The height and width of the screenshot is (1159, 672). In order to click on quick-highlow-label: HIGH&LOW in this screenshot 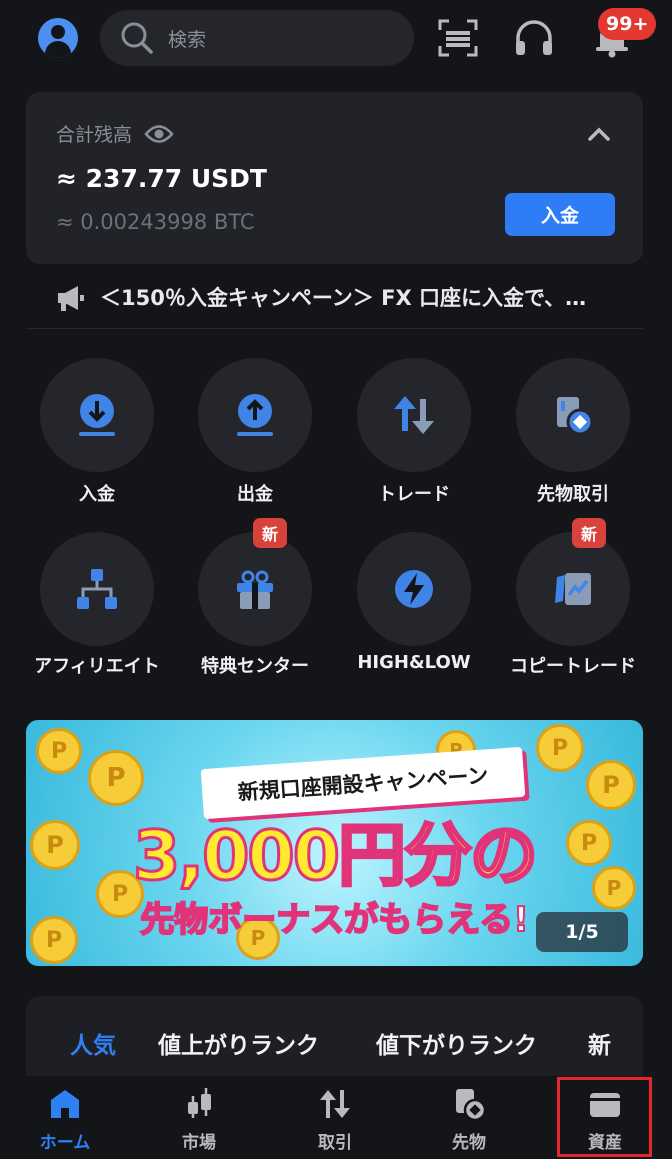, I will do `click(414, 662)`.